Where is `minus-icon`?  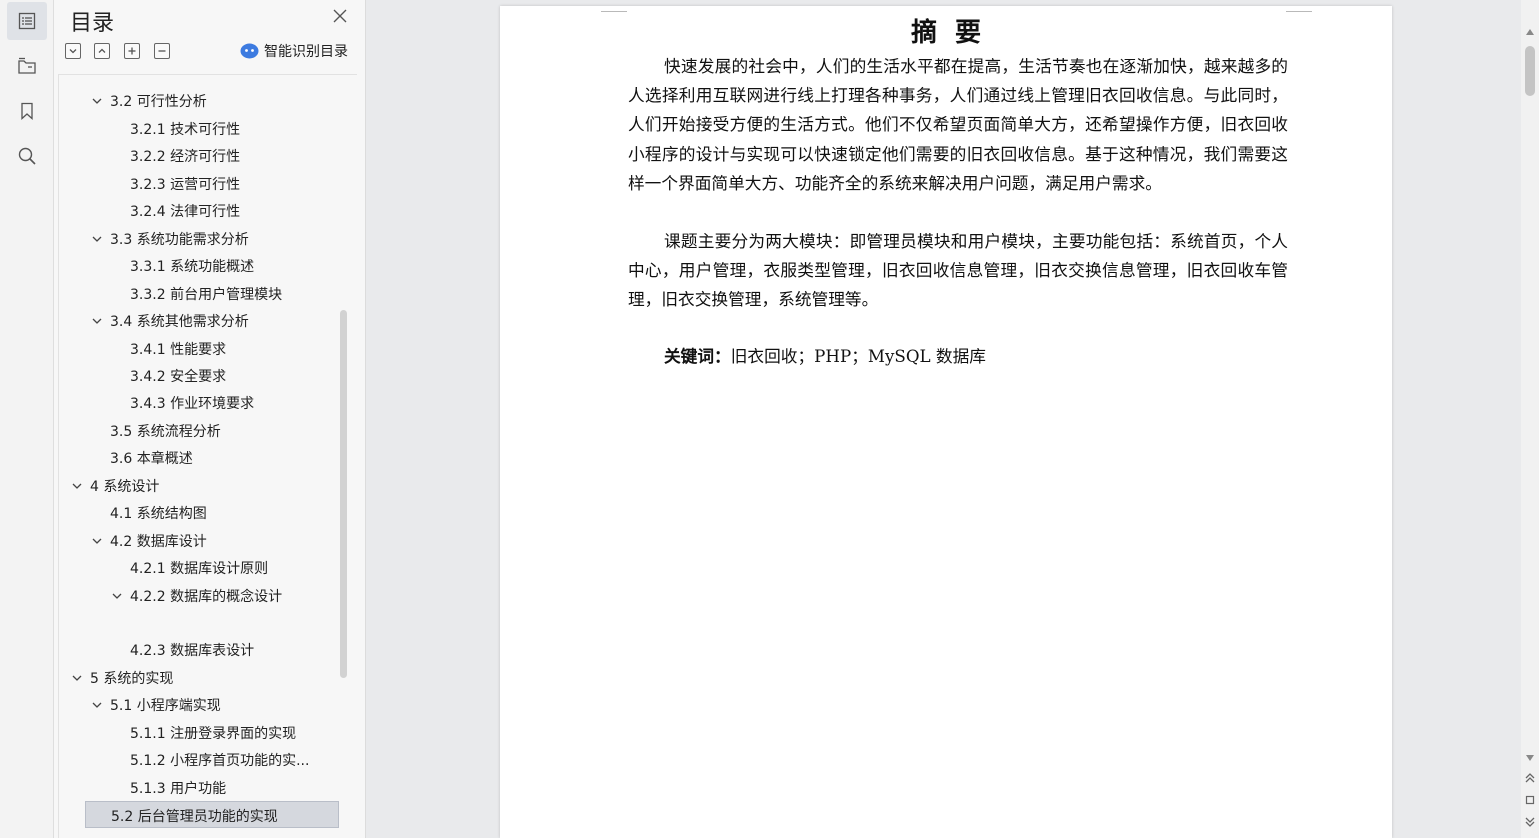
minus-icon is located at coordinates (162, 51).